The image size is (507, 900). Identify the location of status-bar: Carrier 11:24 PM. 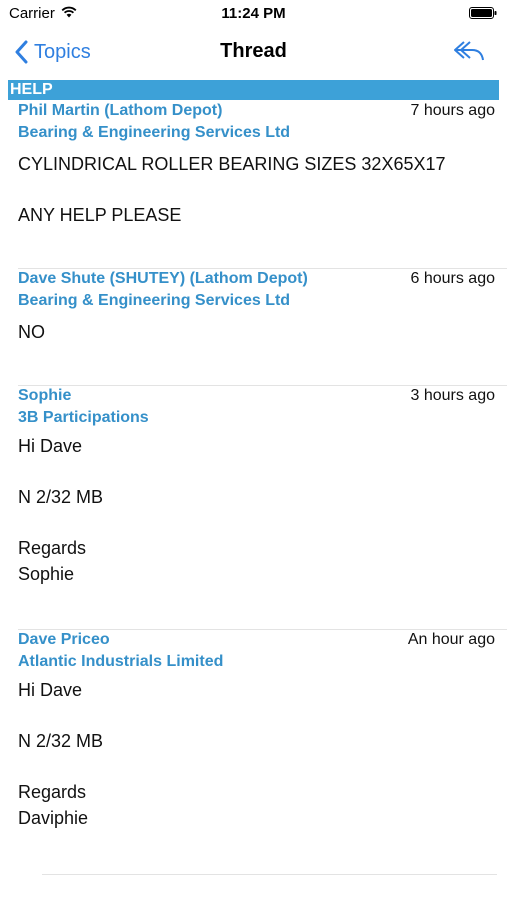
(253, 14).